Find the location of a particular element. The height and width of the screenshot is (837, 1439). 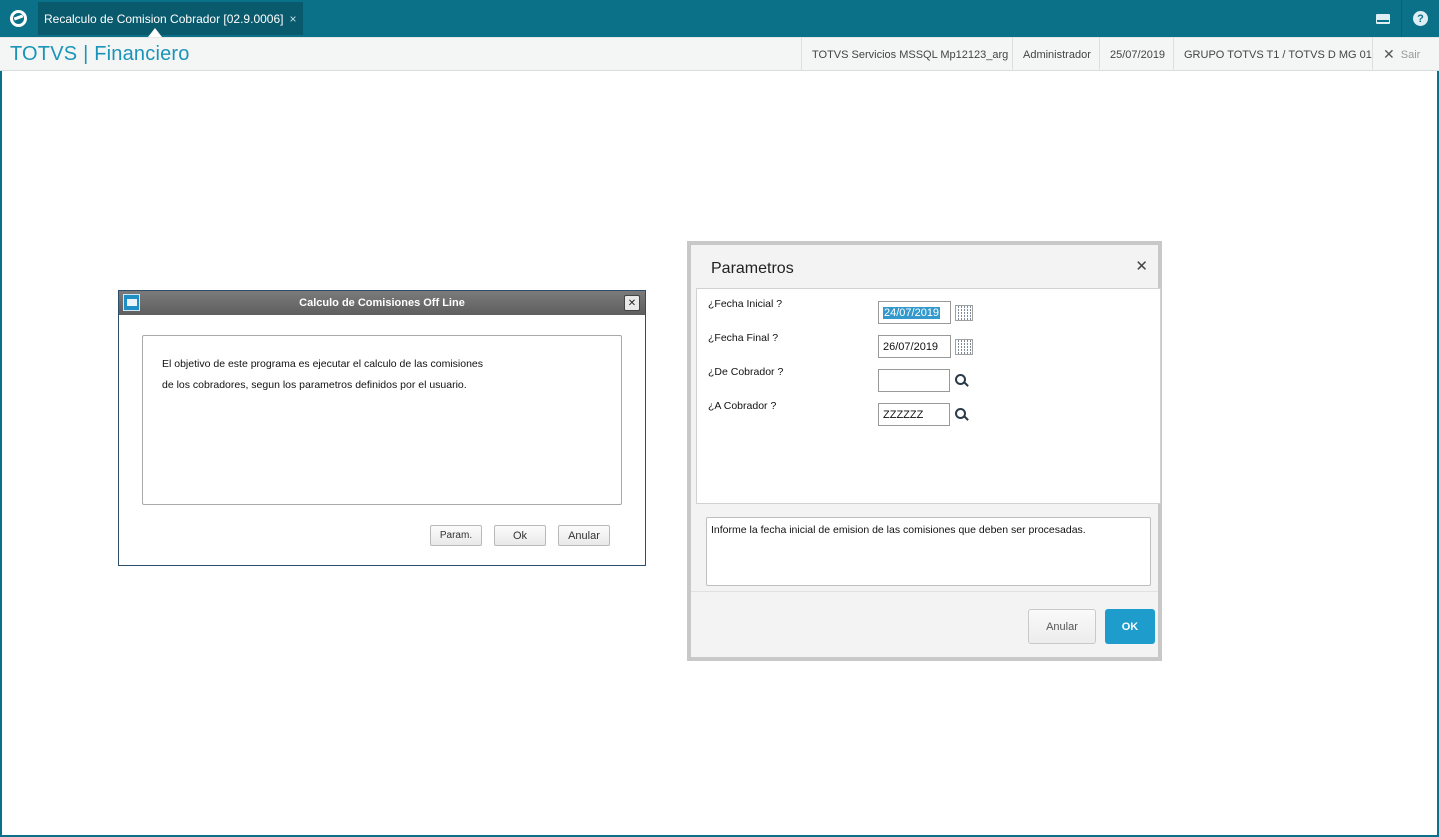

footer-divider is located at coordinates (924, 591).